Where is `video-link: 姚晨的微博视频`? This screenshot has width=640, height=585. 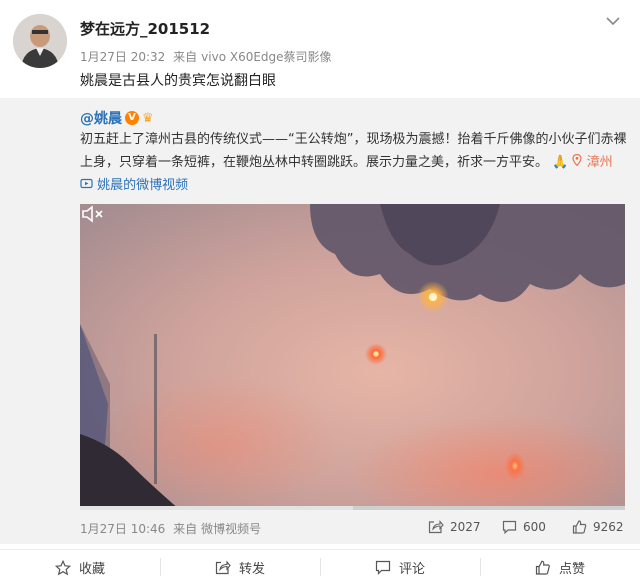
video-link: 姚晨的微博视频 is located at coordinates (134, 185).